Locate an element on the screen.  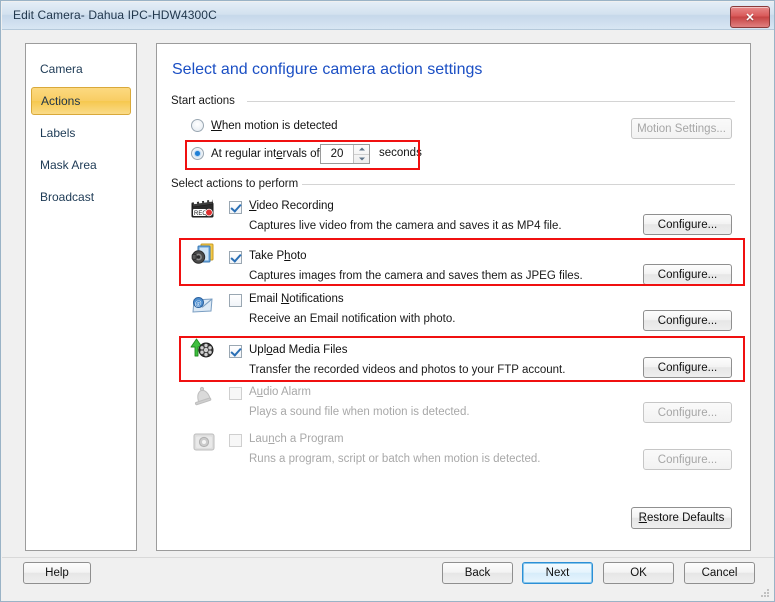
audio-alarm-icon is located at coordinates (203, 396).